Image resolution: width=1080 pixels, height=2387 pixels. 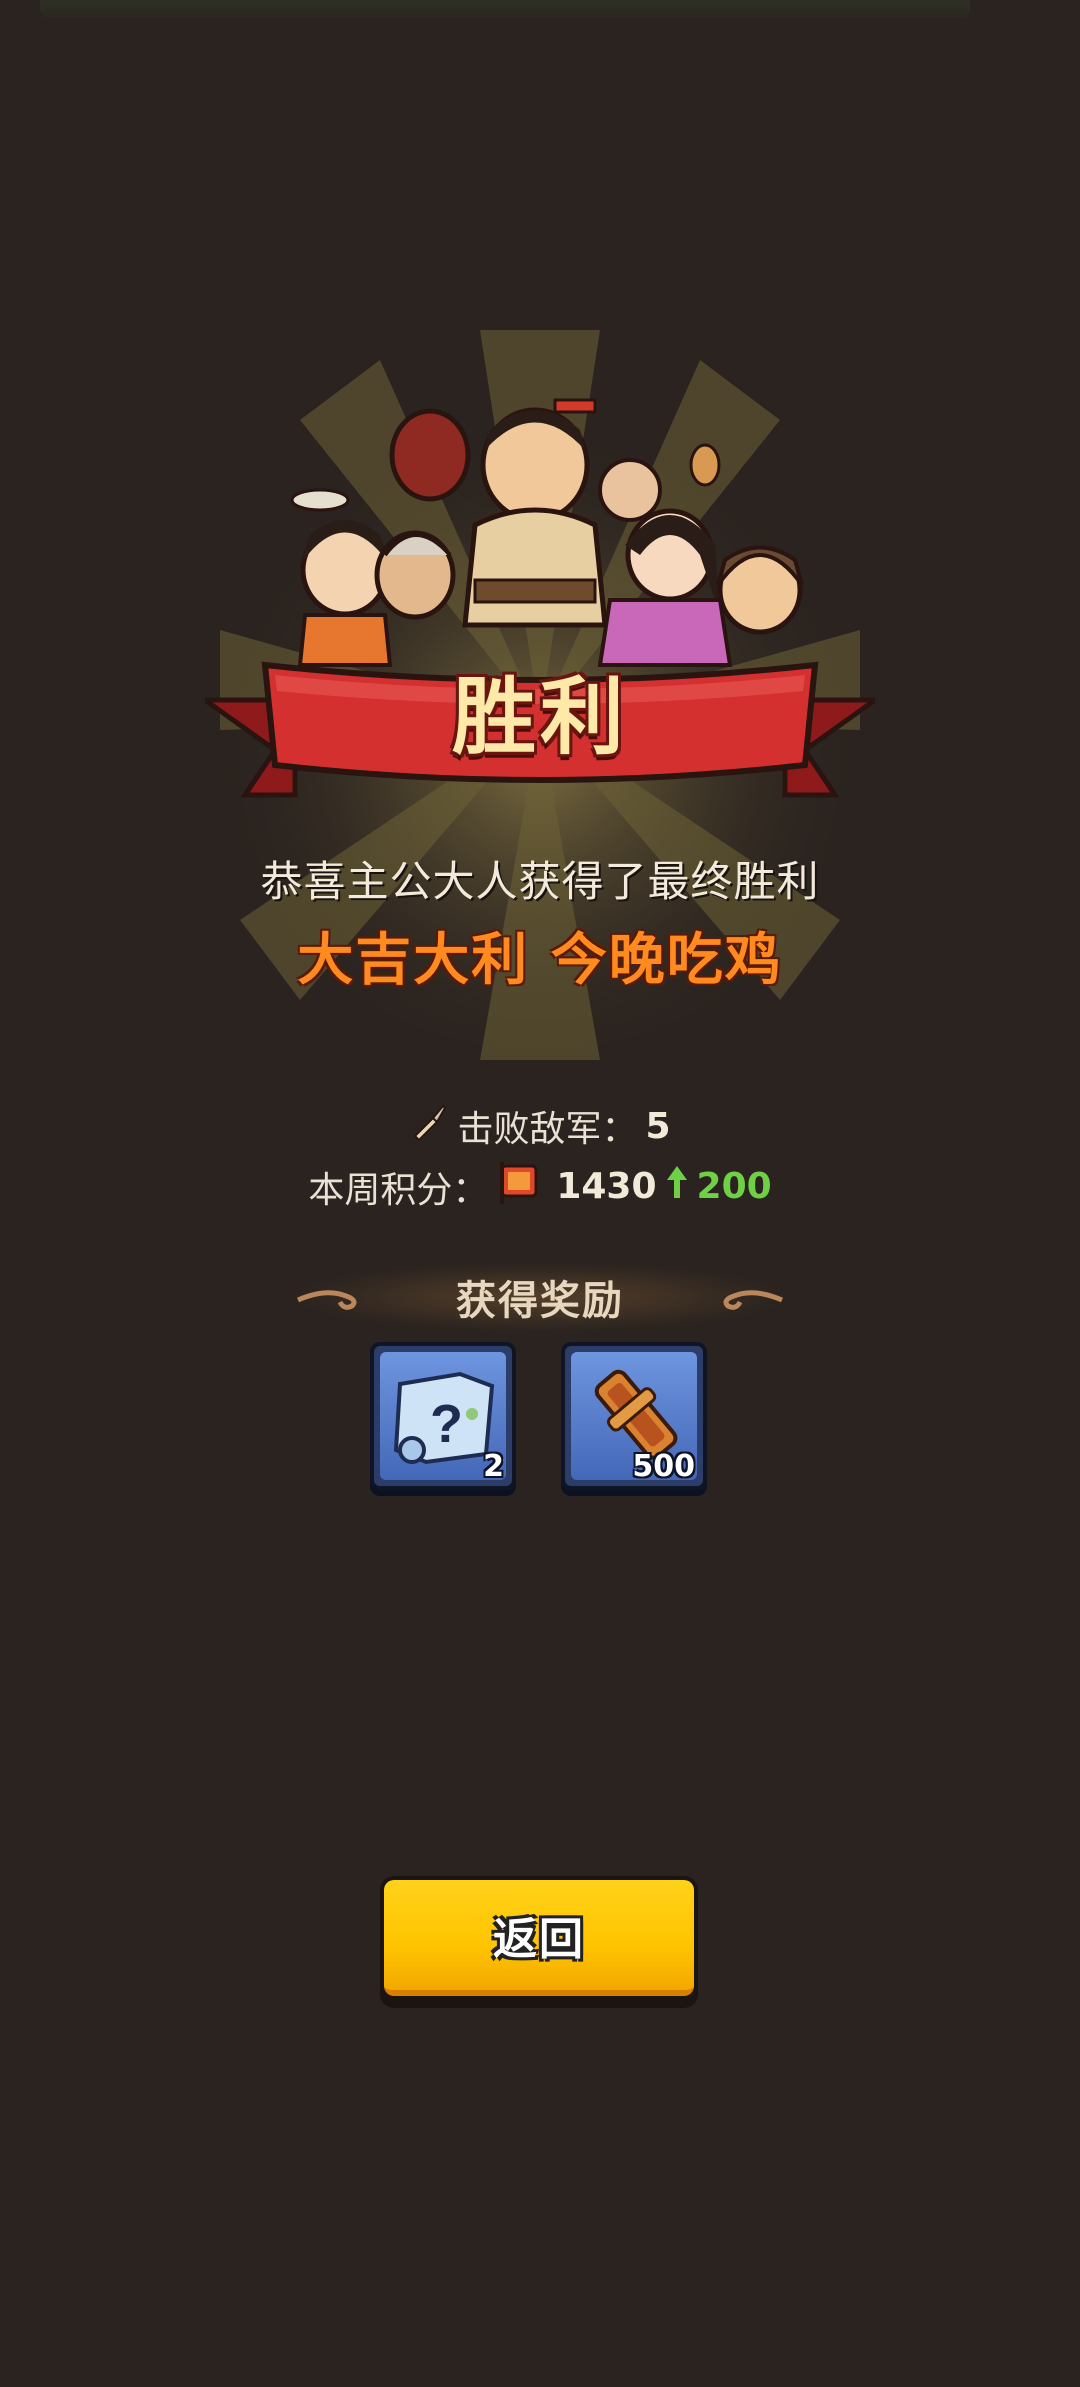 I want to click on weekly-points-label: 本周积分：, so click(x=398, y=1190).